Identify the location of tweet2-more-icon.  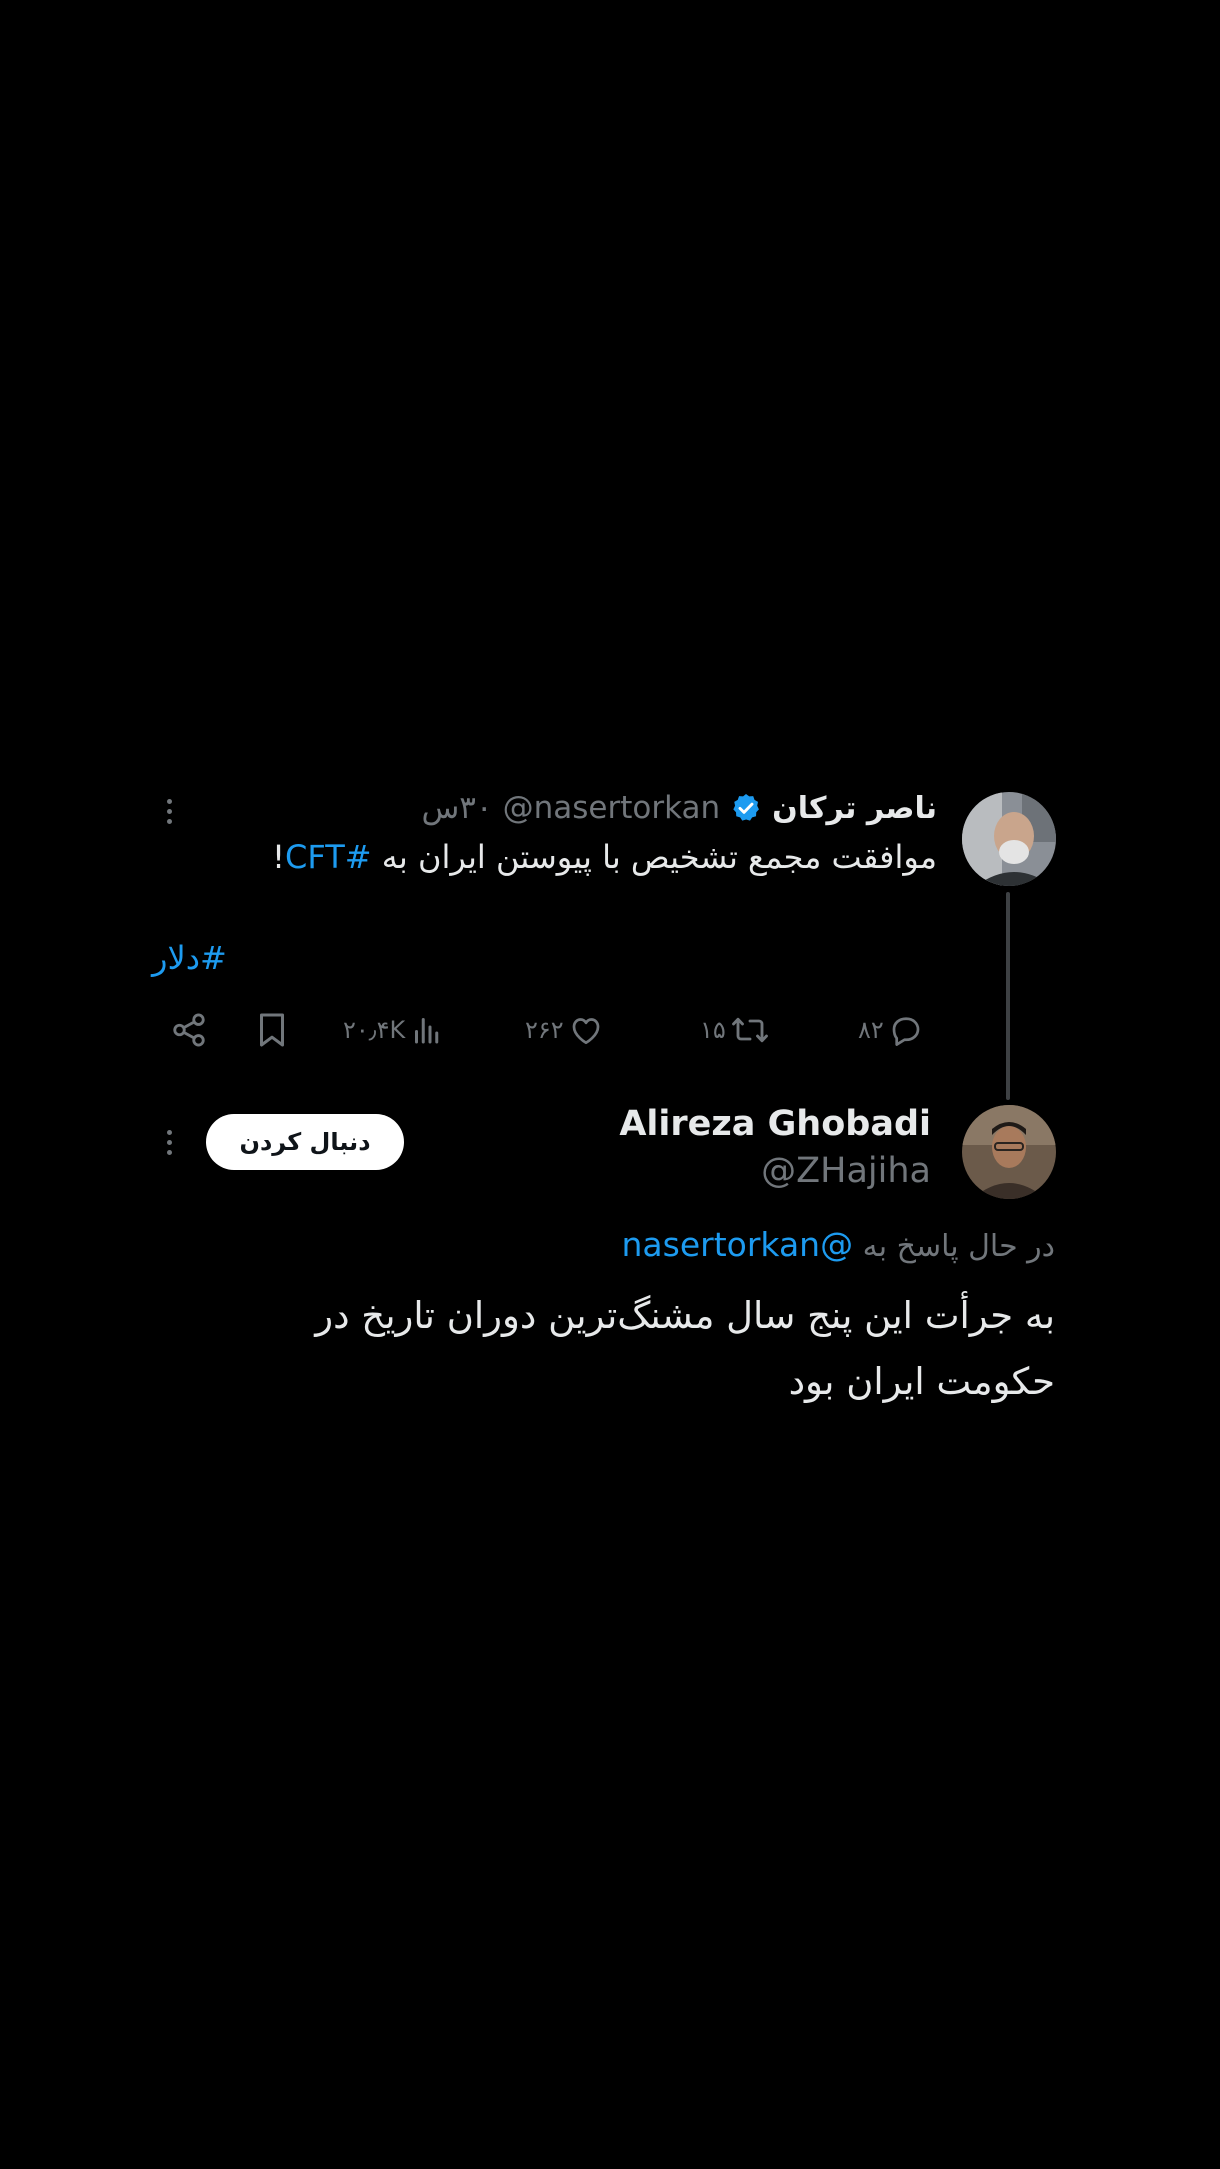
(169, 1142).